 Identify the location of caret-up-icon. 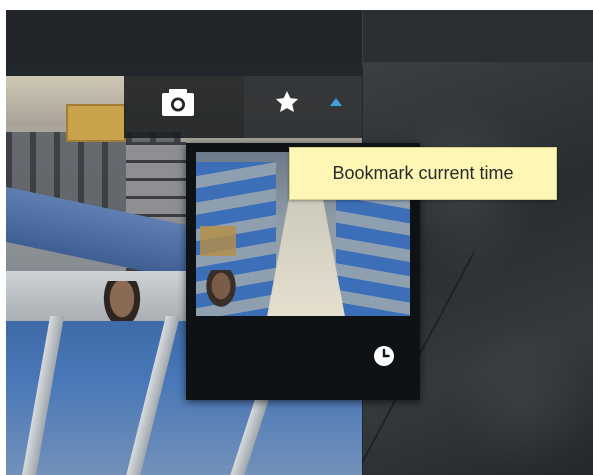
(336, 102).